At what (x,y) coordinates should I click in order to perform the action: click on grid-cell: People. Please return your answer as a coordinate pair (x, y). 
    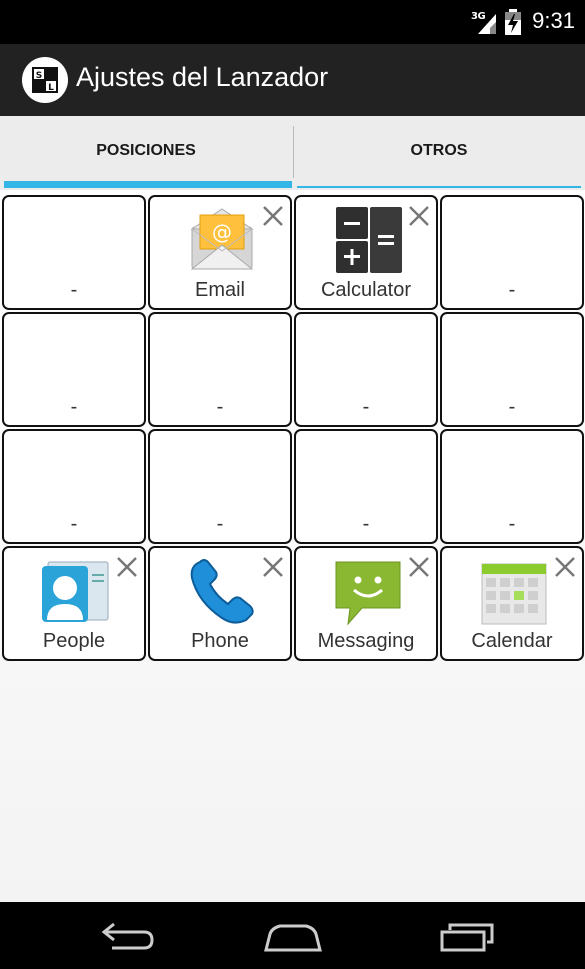
    Looking at the image, I should click on (74, 603).